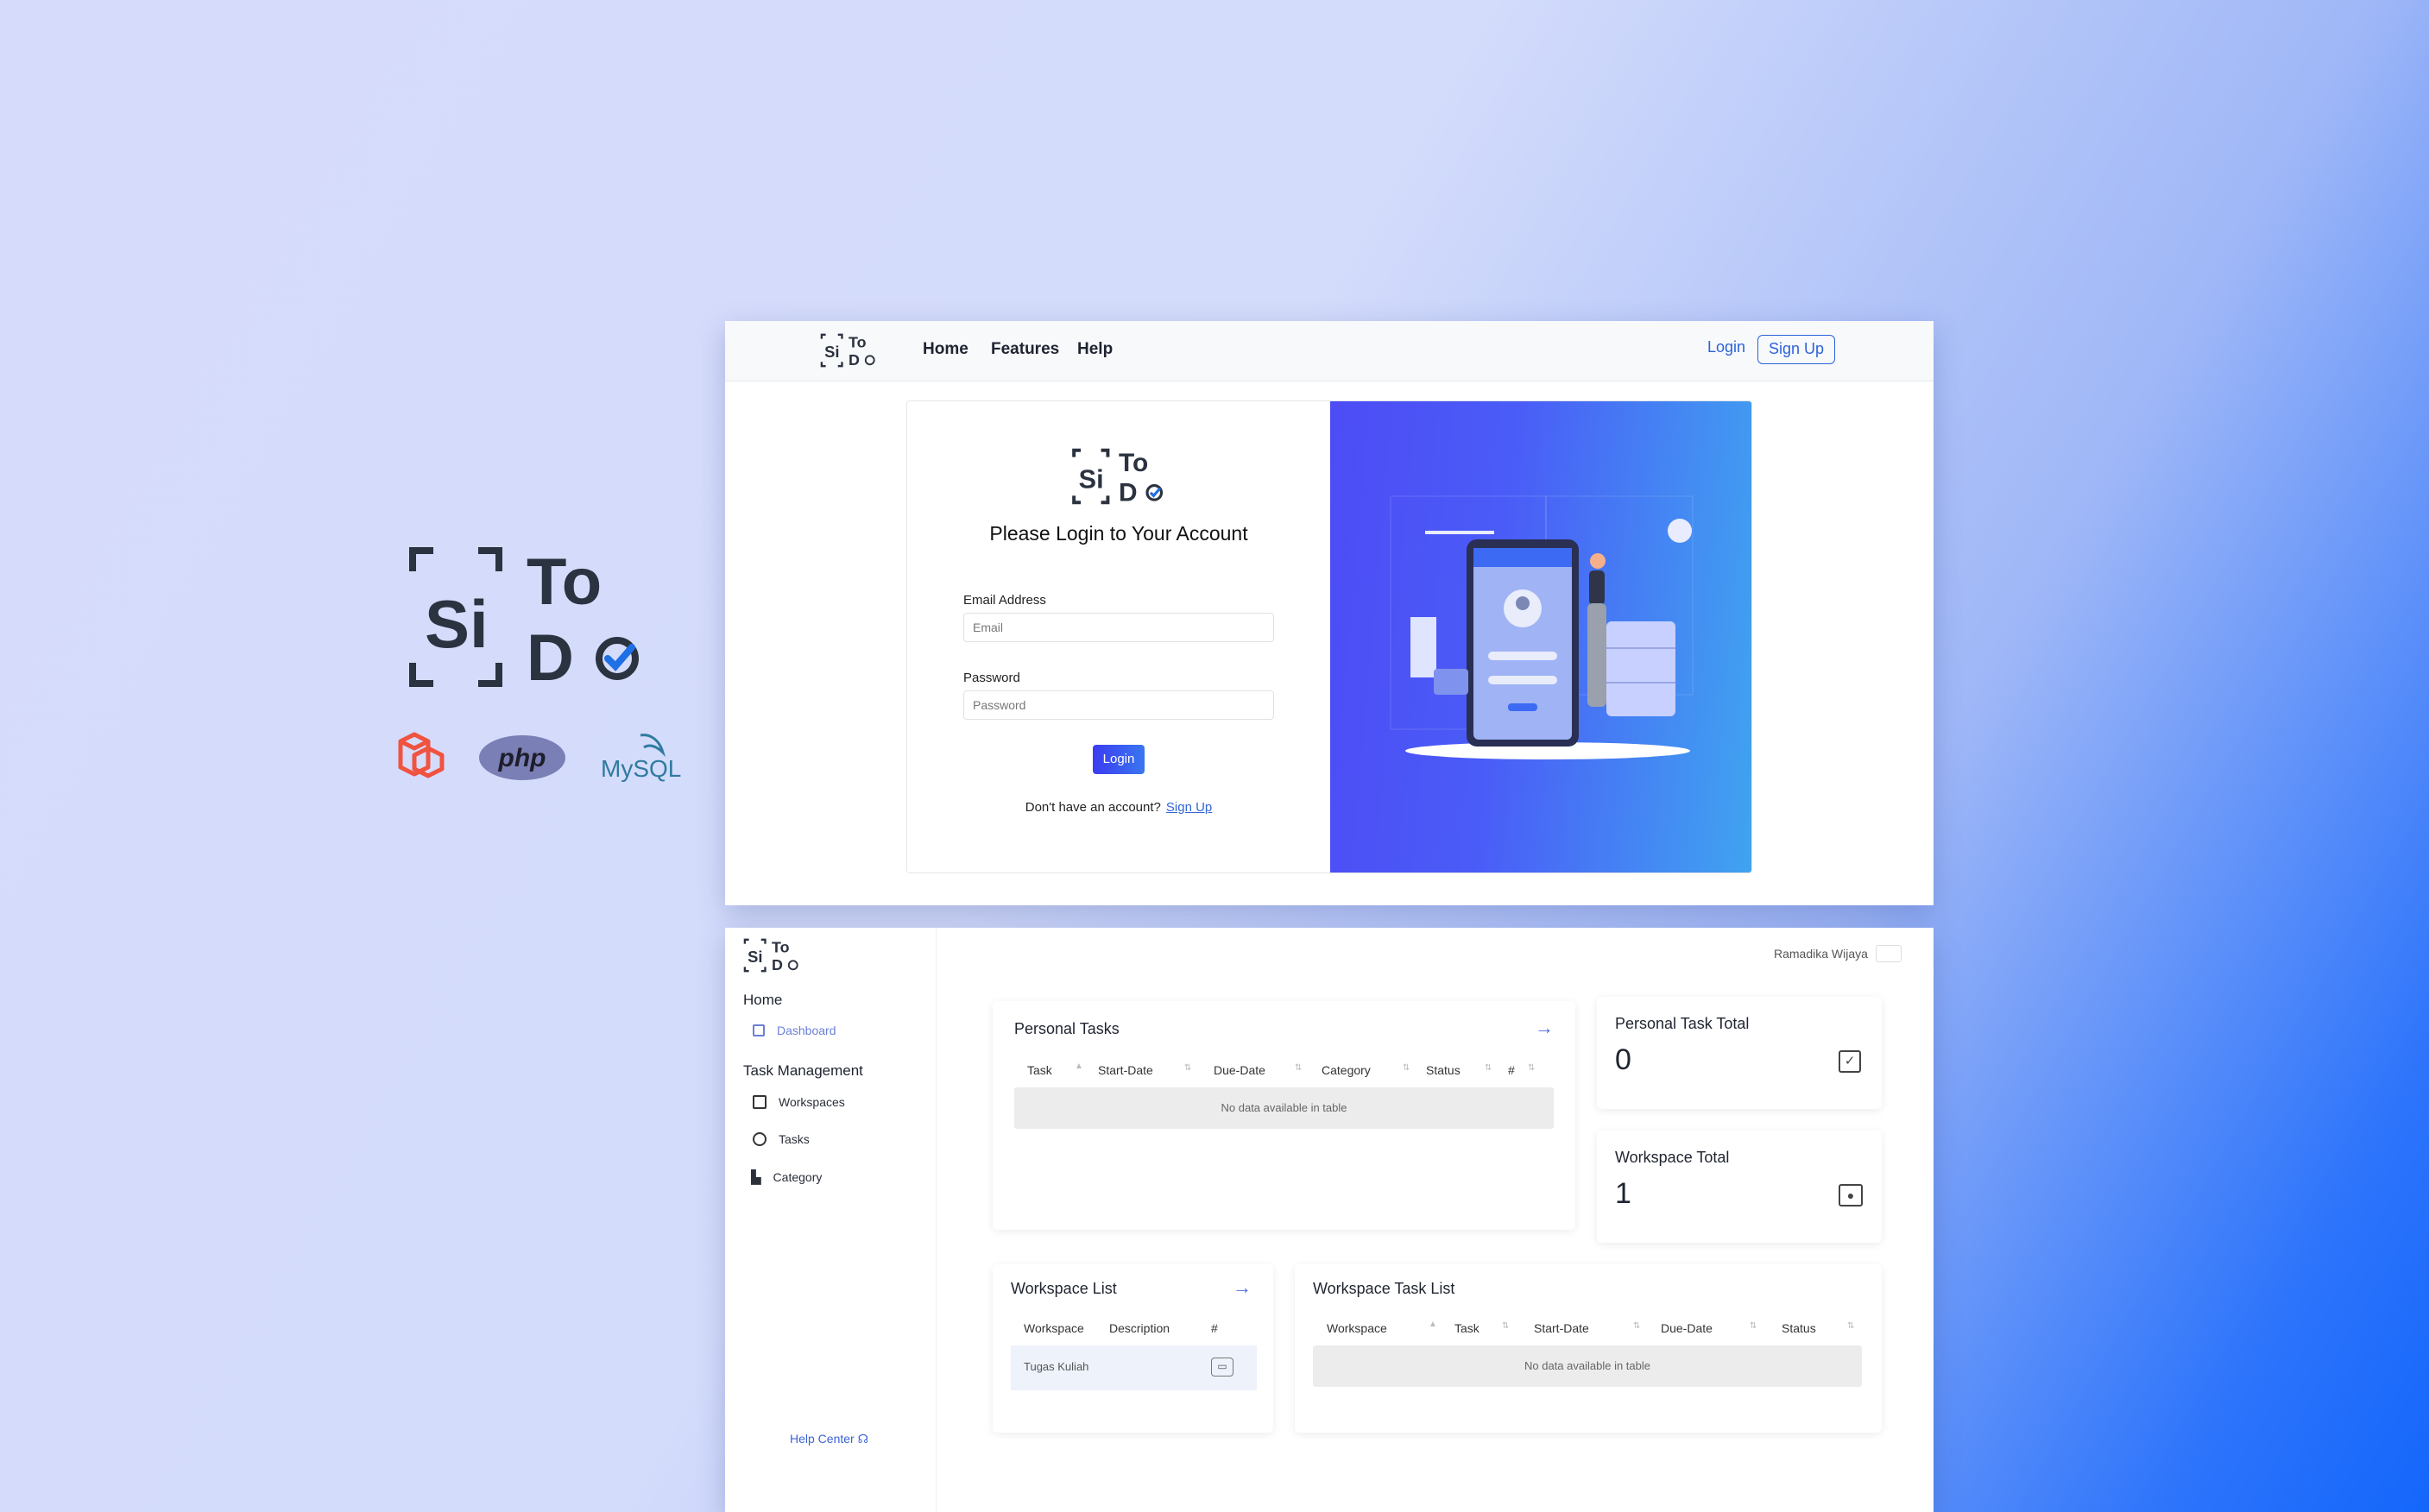 This screenshot has height=1512, width=2429. Describe the element at coordinates (991, 678) in the screenshot. I see `password-label: Password` at that location.